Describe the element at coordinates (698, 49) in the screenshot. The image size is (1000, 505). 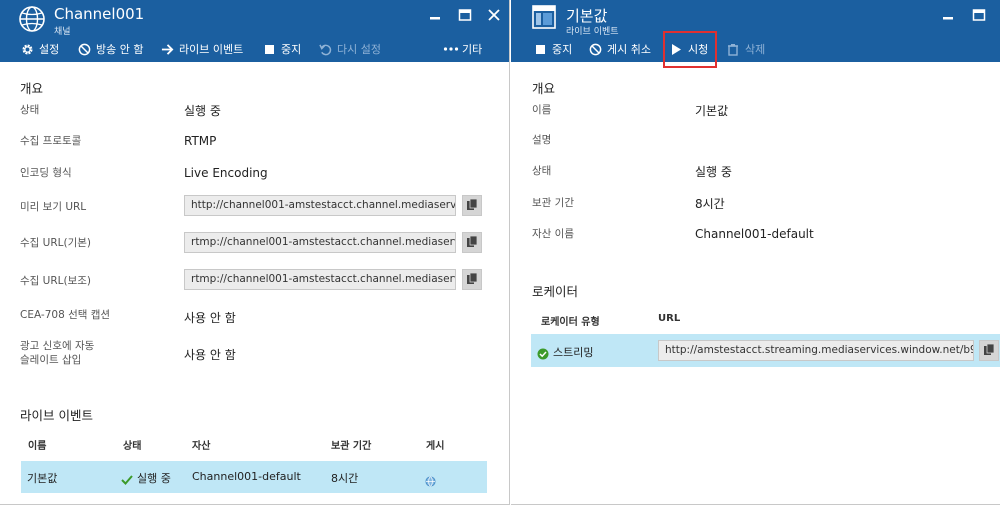
I see `watch-label: 시청` at that location.